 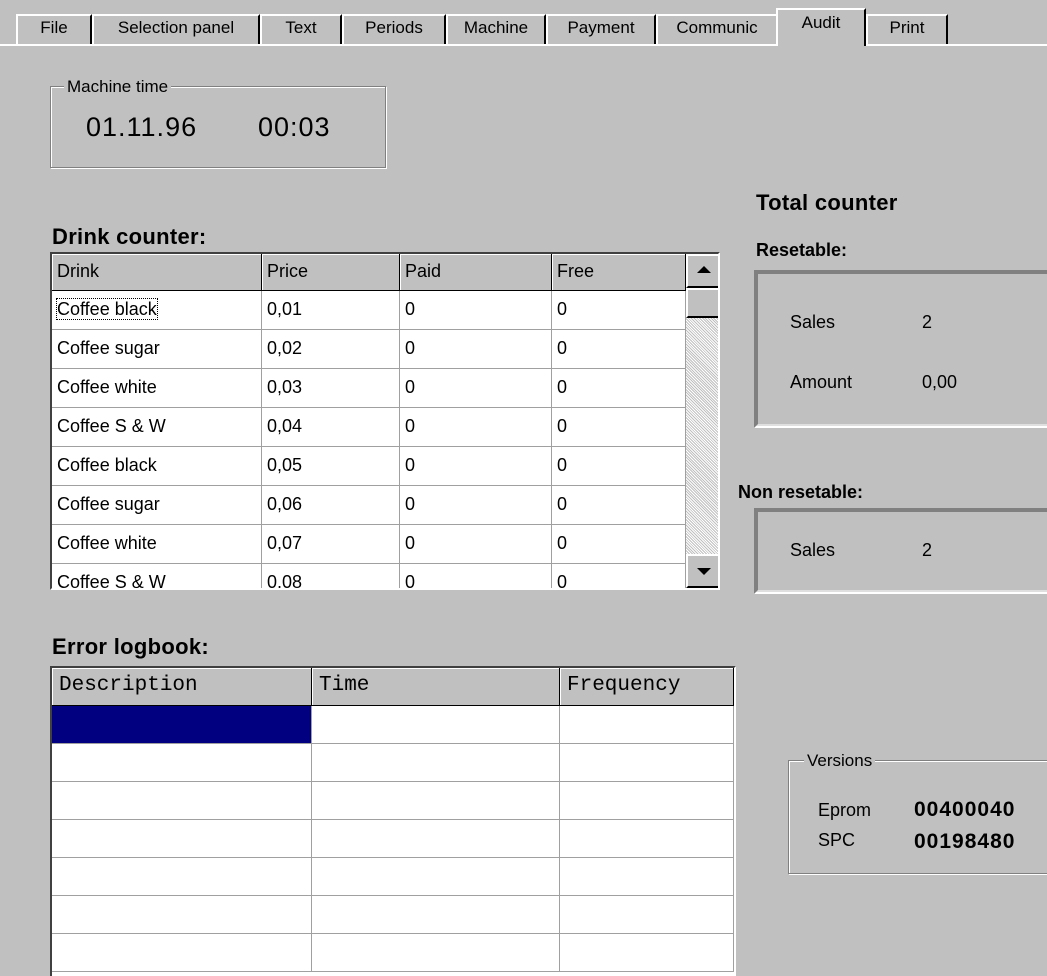 What do you see at coordinates (331, 427) in the screenshot?
I see `cell-price: 0,04` at bounding box center [331, 427].